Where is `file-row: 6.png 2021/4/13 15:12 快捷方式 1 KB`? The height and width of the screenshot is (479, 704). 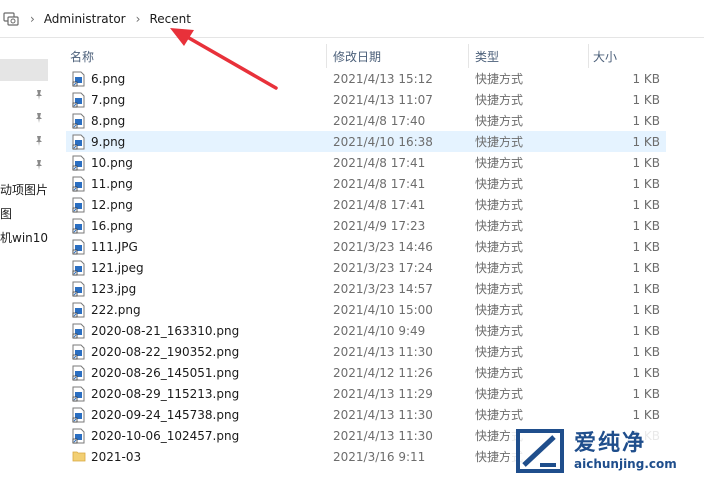 file-row: 6.png 2021/4/13 15:12 快捷方式 1 KB is located at coordinates (366, 78).